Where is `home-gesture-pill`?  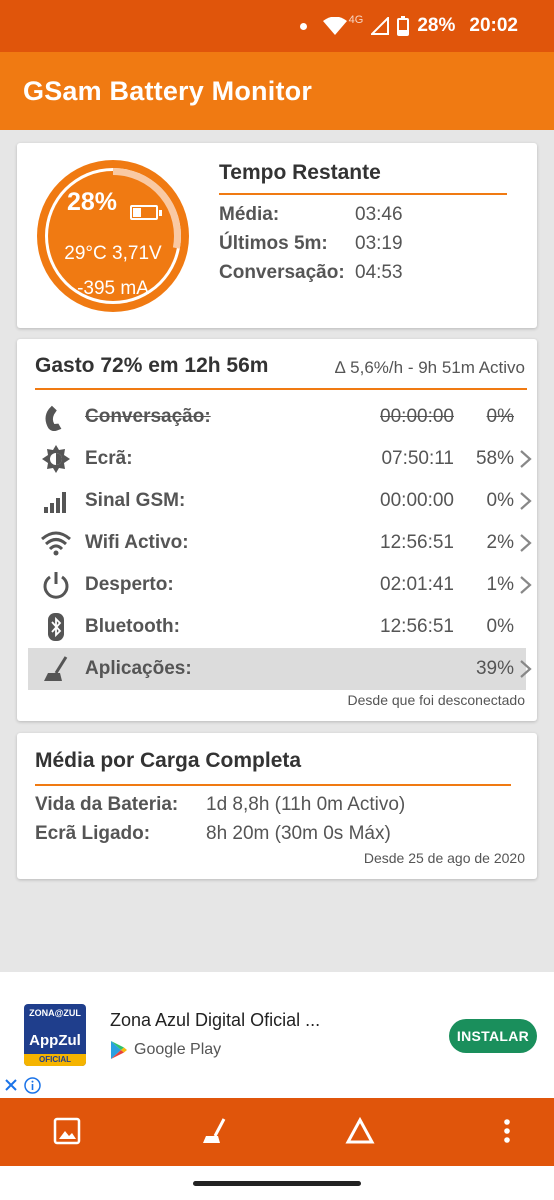
home-gesture-pill is located at coordinates (277, 1183).